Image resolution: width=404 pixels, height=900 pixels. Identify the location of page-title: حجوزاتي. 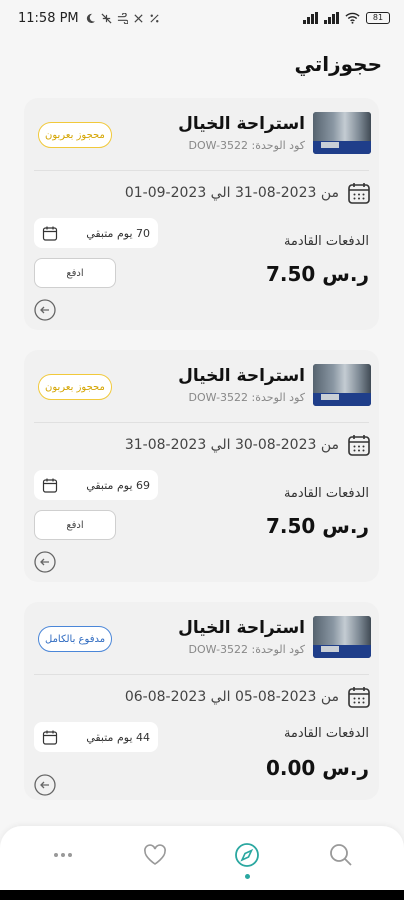
(338, 64).